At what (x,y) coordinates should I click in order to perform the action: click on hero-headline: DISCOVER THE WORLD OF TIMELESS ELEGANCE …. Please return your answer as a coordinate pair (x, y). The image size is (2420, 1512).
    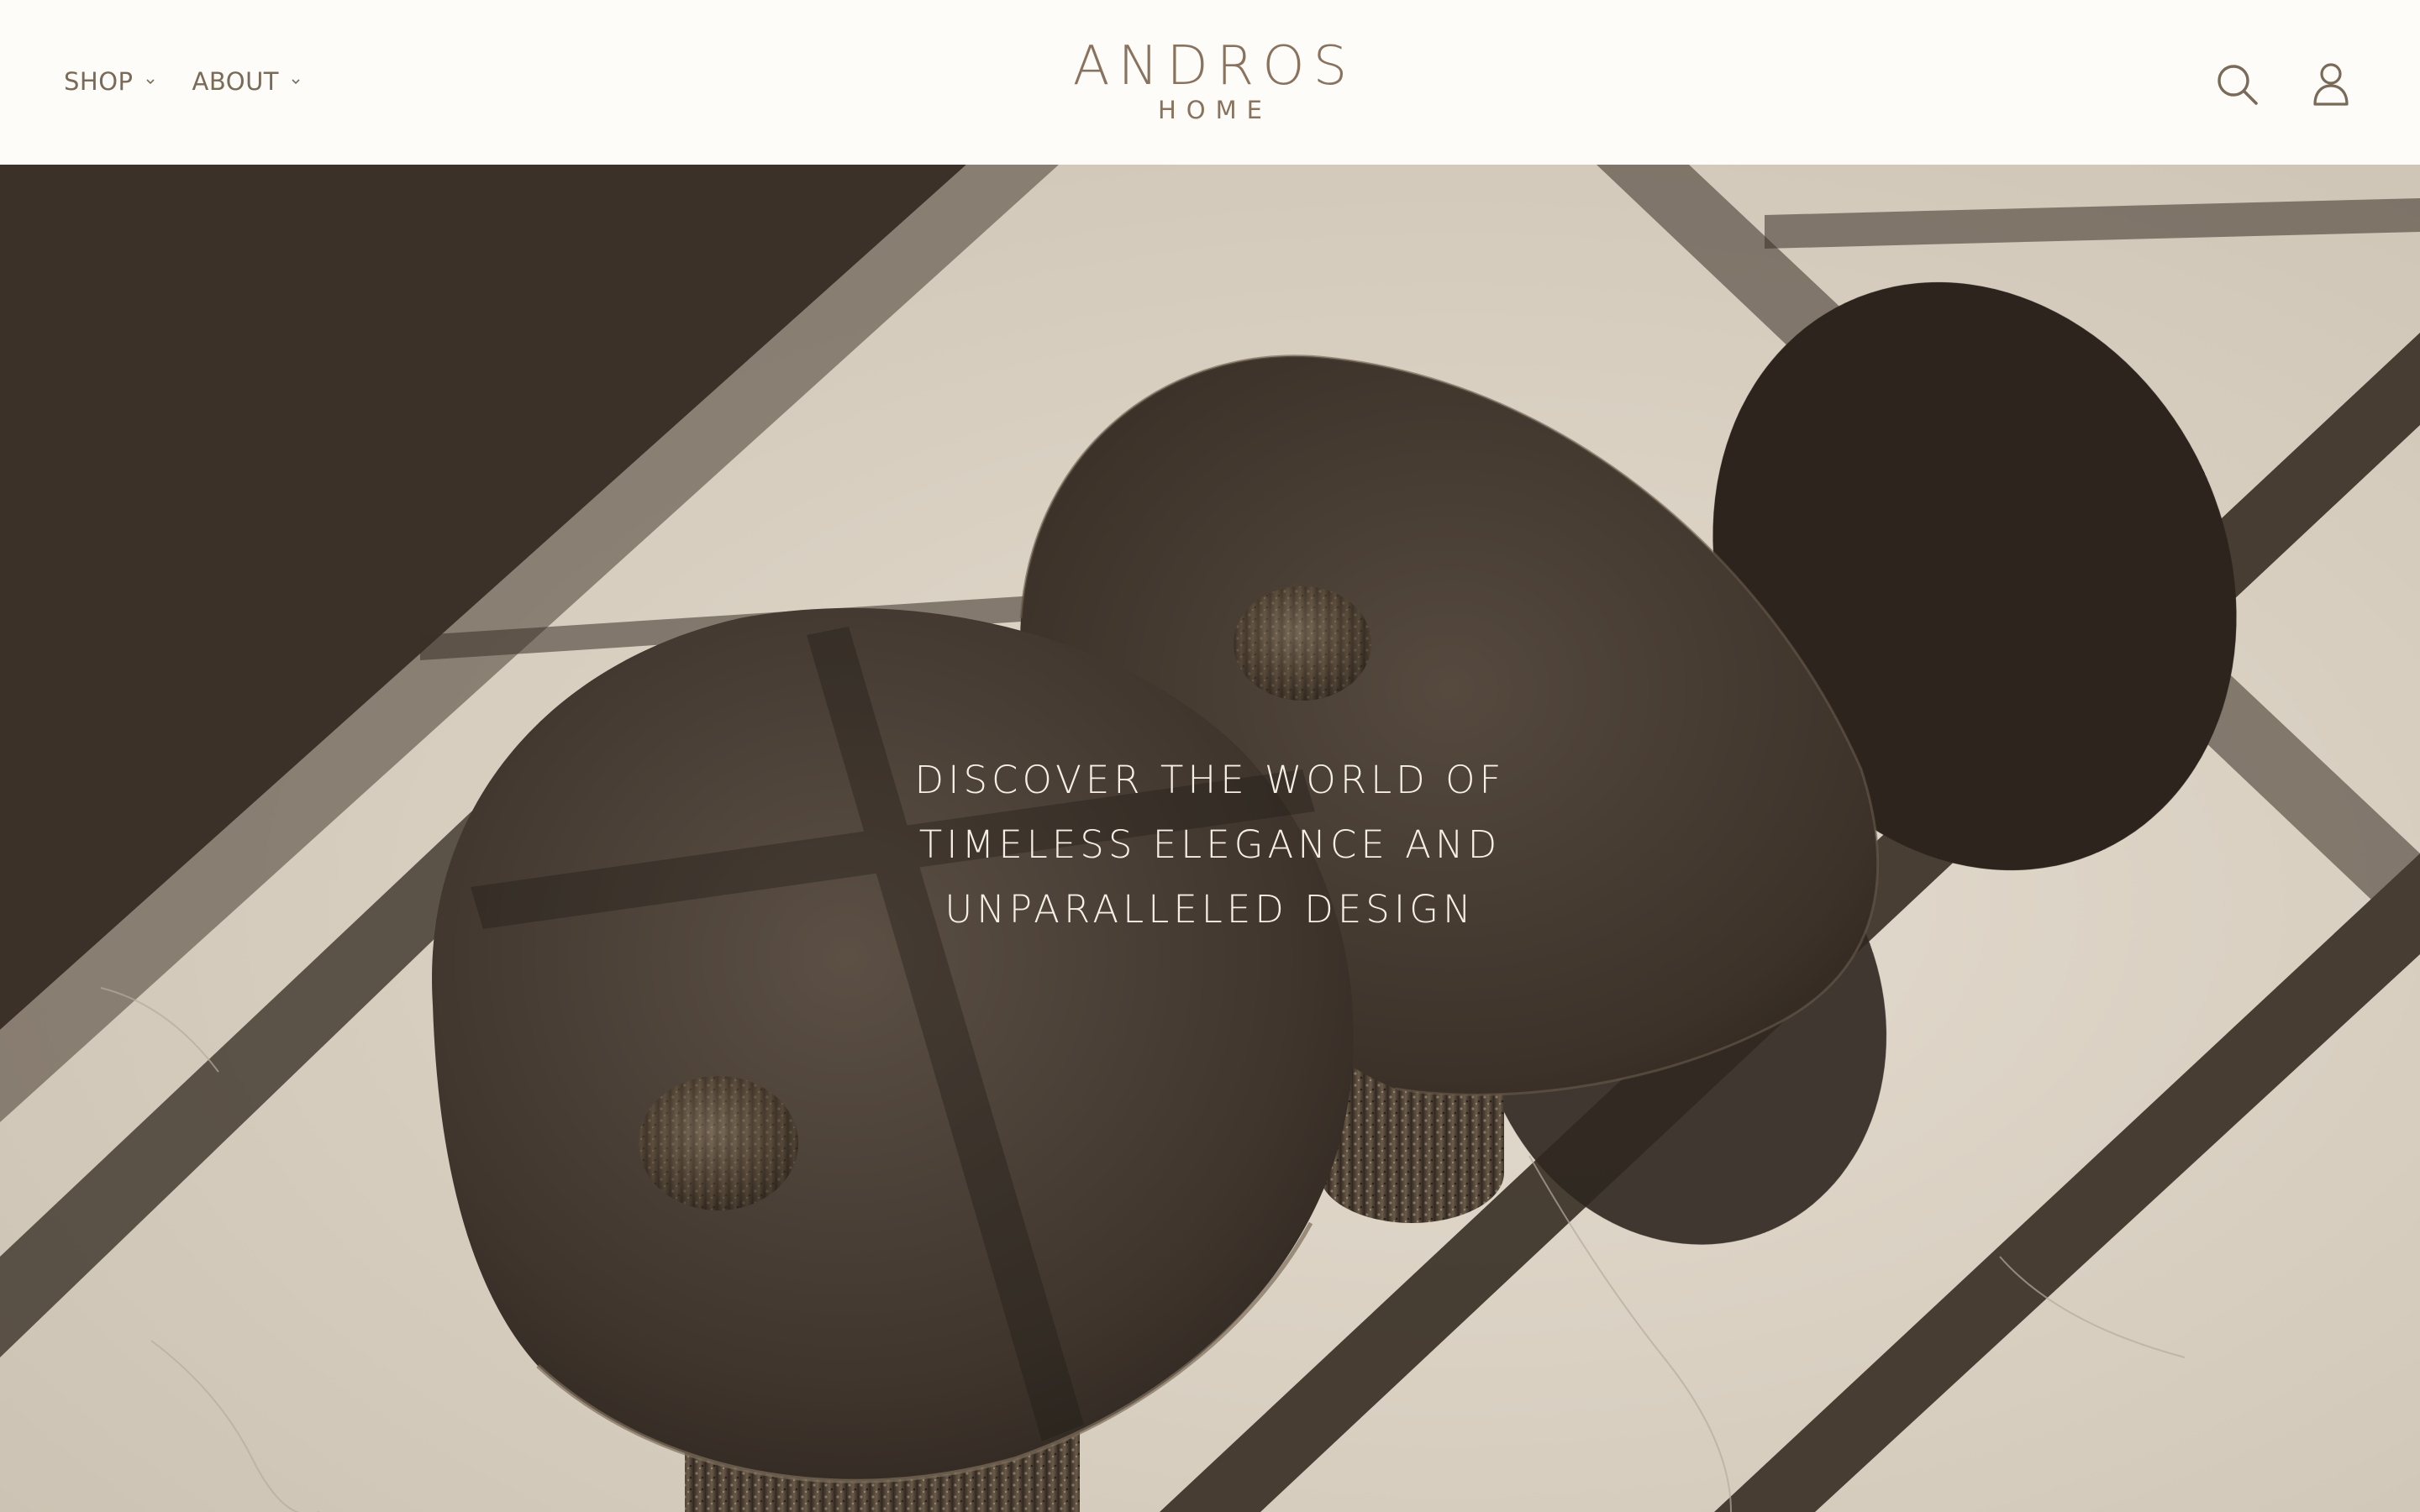
    Looking at the image, I should click on (1210, 845).